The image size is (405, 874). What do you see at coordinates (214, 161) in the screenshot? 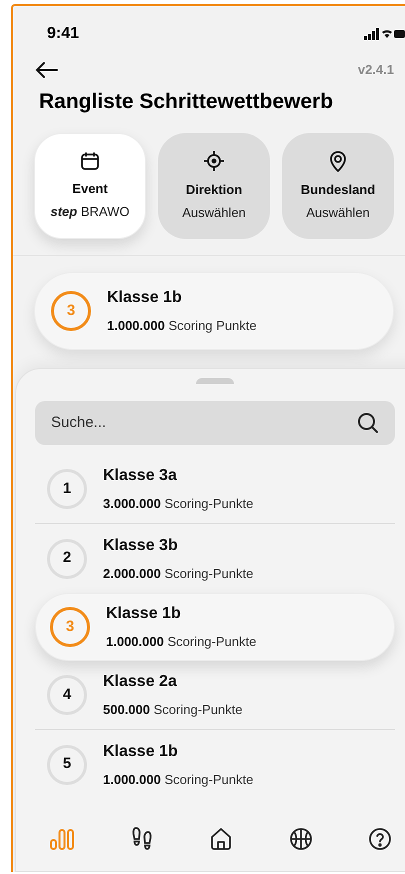
I see `crosshair-icon` at bounding box center [214, 161].